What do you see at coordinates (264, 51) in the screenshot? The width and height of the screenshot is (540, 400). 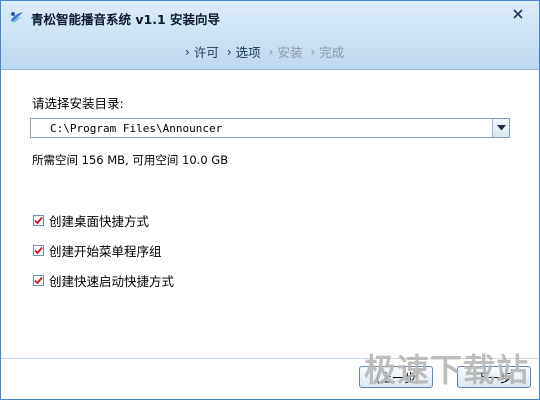 I see `wizard-steps: › 许可 › 选项 › 安装 › 完成` at bounding box center [264, 51].